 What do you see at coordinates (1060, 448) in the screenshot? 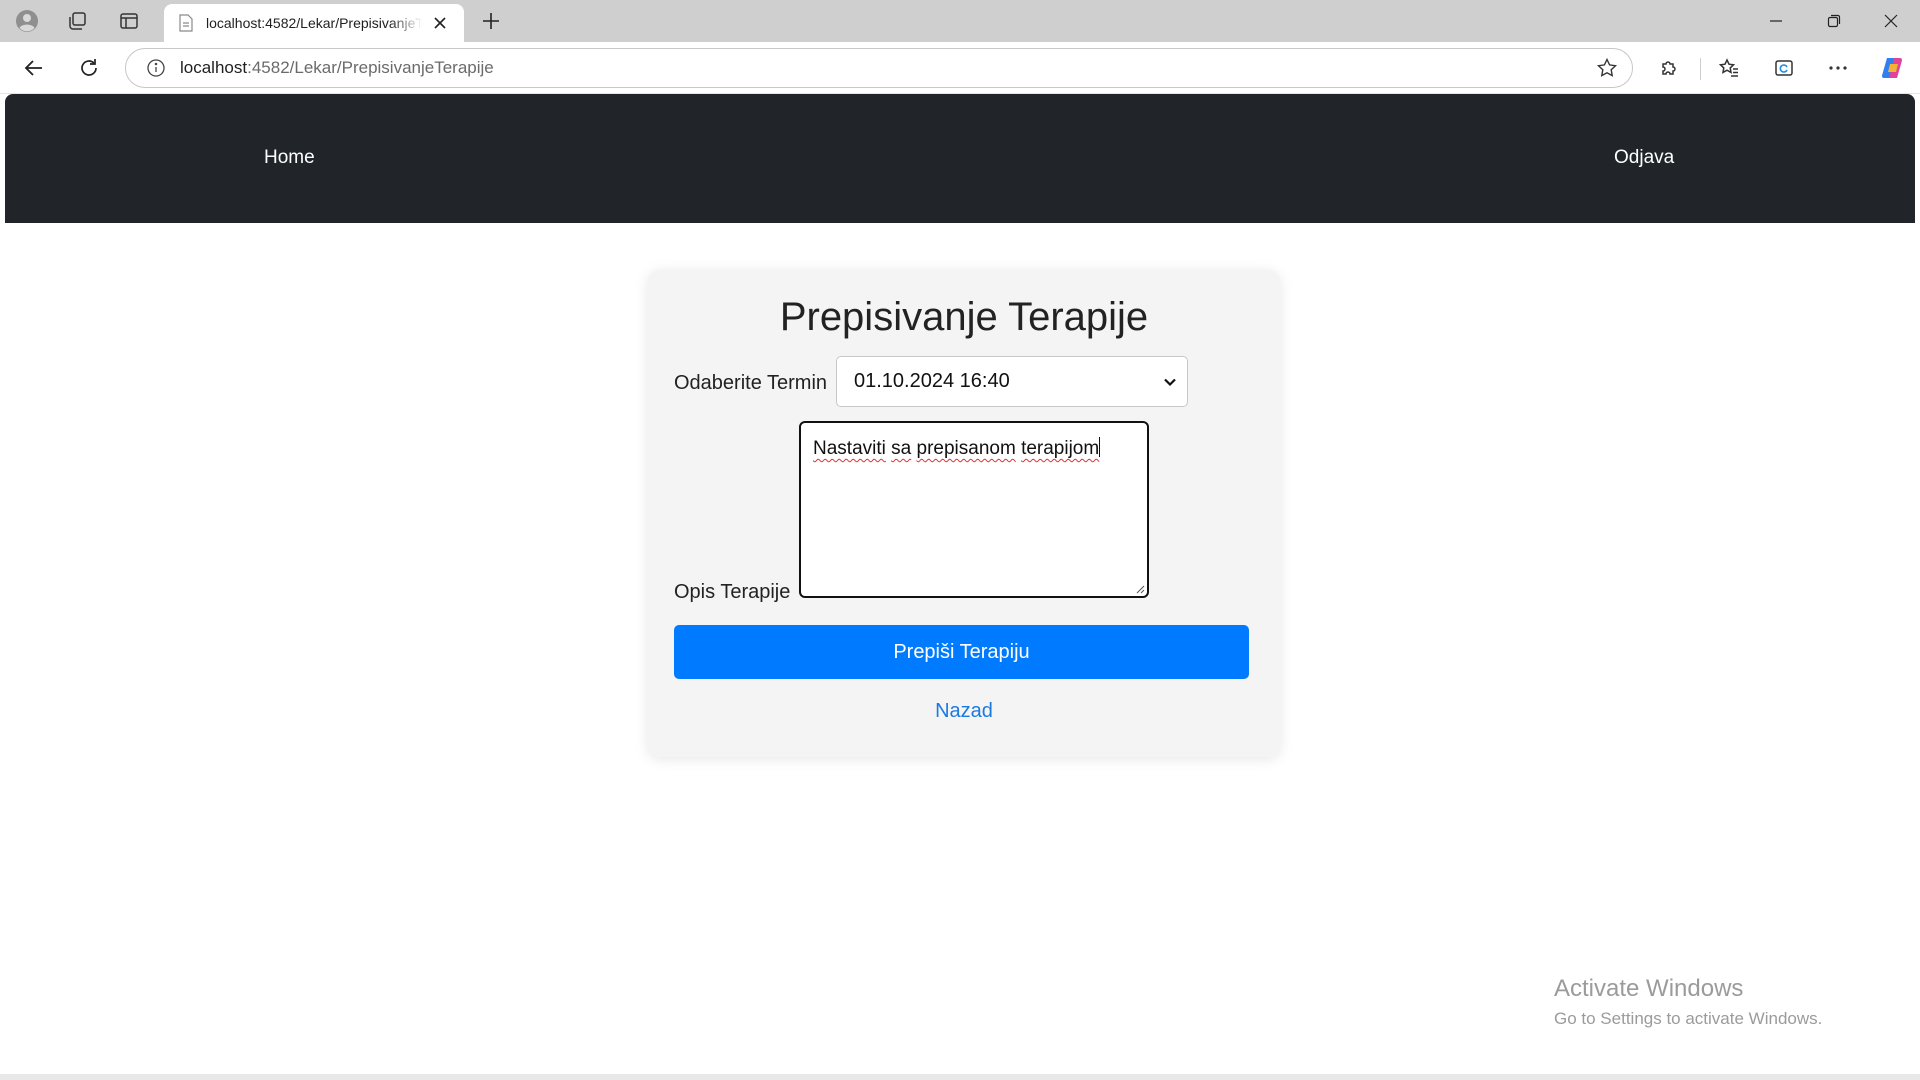
I see `opis-word: terapijom` at bounding box center [1060, 448].